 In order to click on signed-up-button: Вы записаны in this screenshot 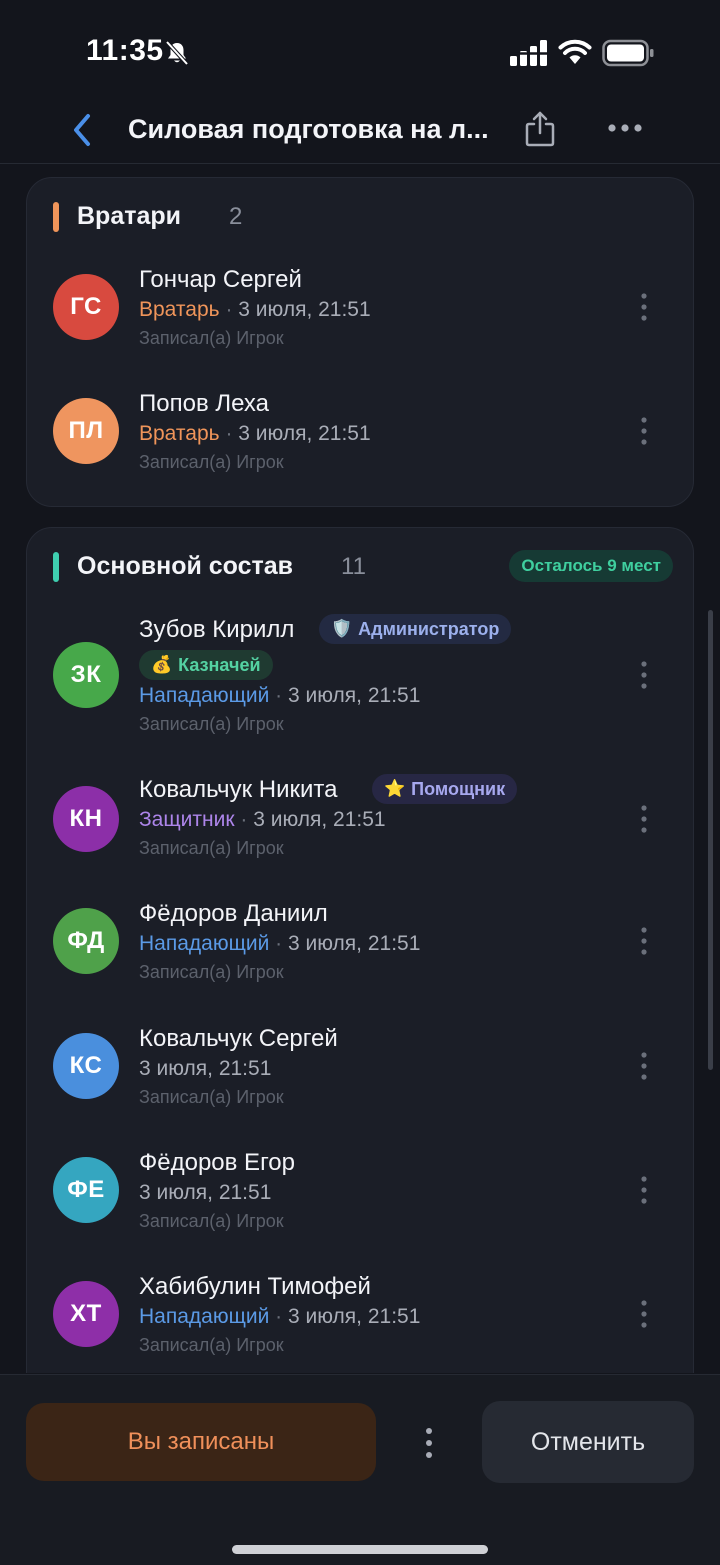, I will do `click(201, 1442)`.